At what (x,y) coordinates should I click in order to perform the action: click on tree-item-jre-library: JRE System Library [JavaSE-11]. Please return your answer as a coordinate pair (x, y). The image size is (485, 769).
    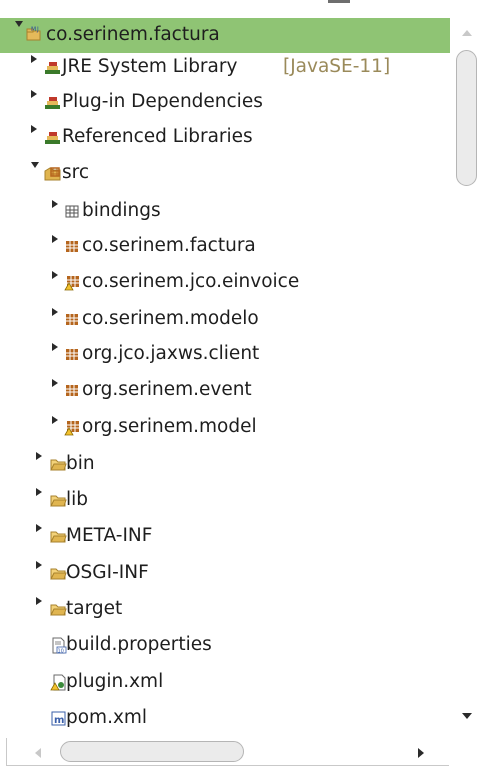
    Looking at the image, I should click on (225, 67).